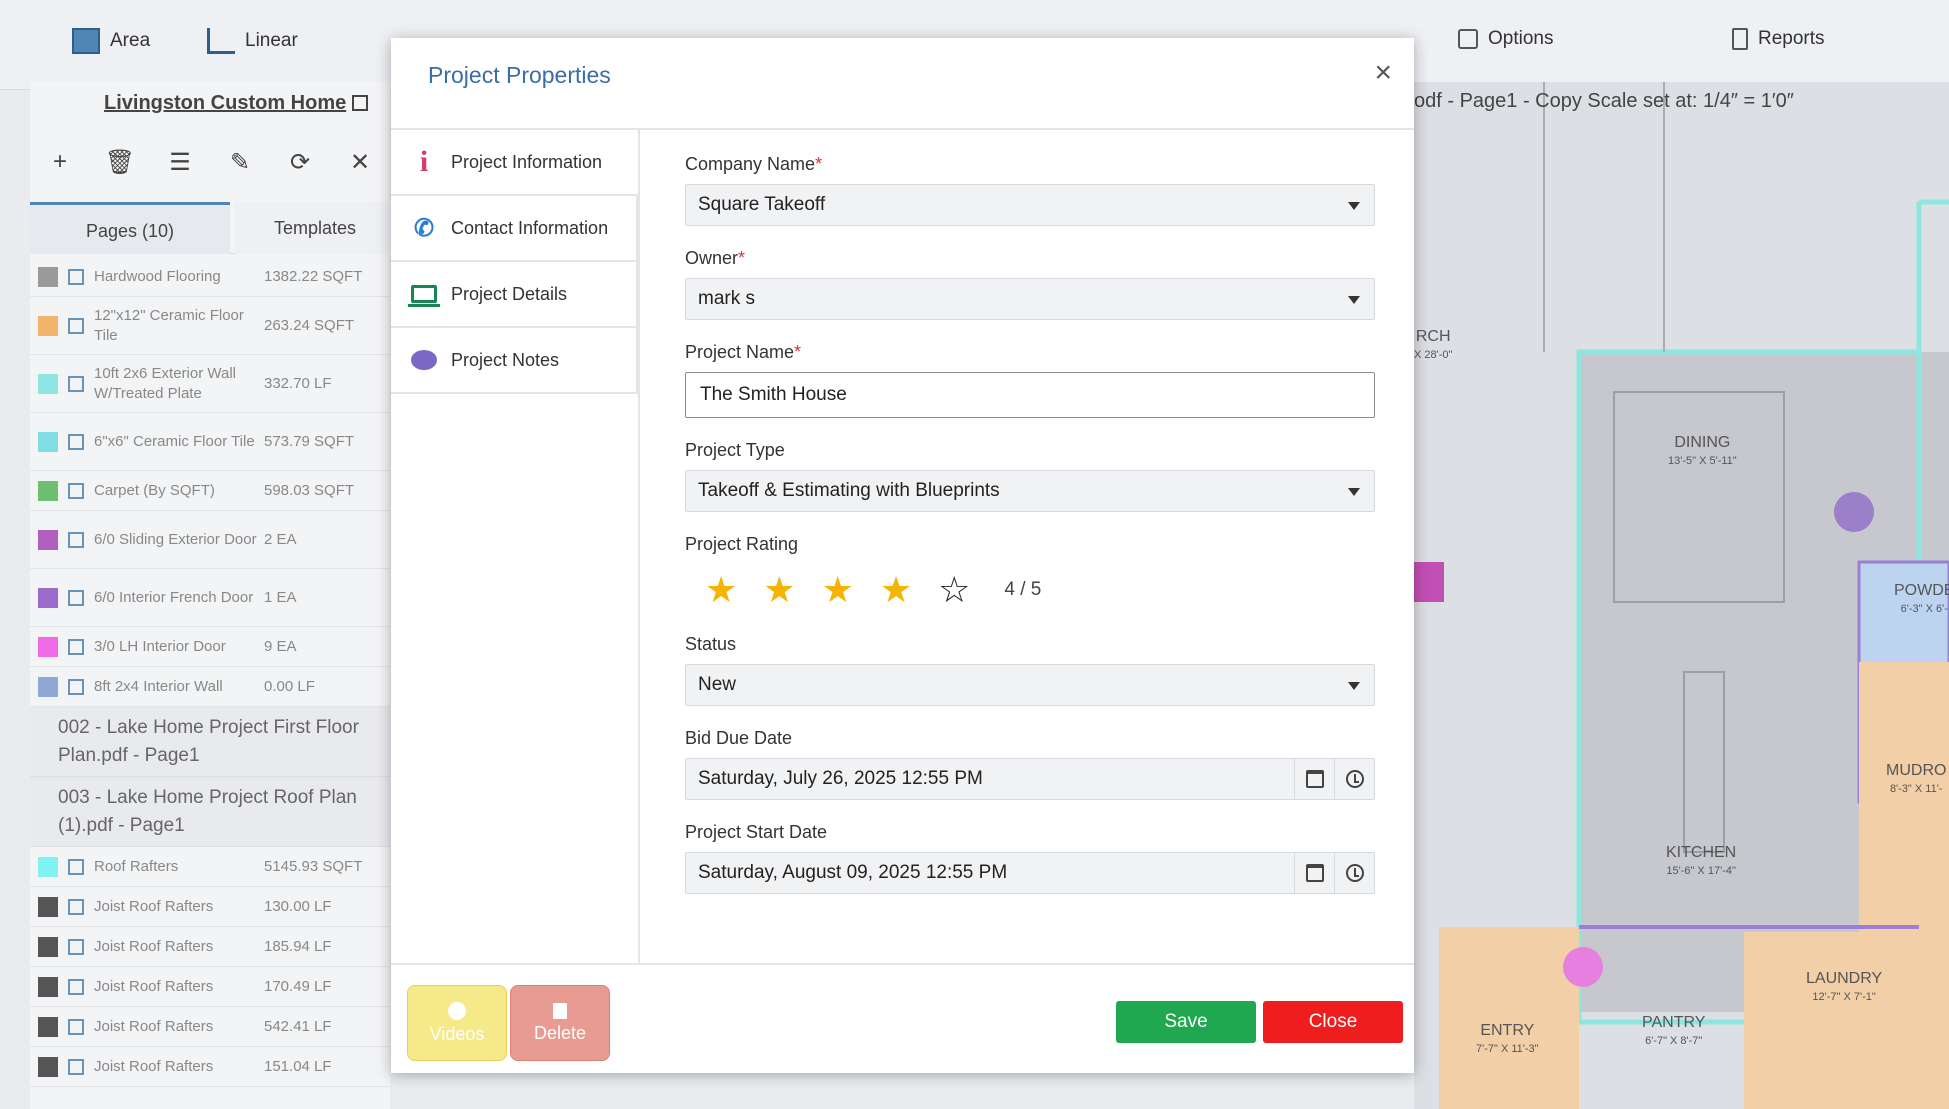 Image resolution: width=1949 pixels, height=1109 pixels. I want to click on item-name: 6"x6" Ceramic Floor Tile, so click(174, 441).